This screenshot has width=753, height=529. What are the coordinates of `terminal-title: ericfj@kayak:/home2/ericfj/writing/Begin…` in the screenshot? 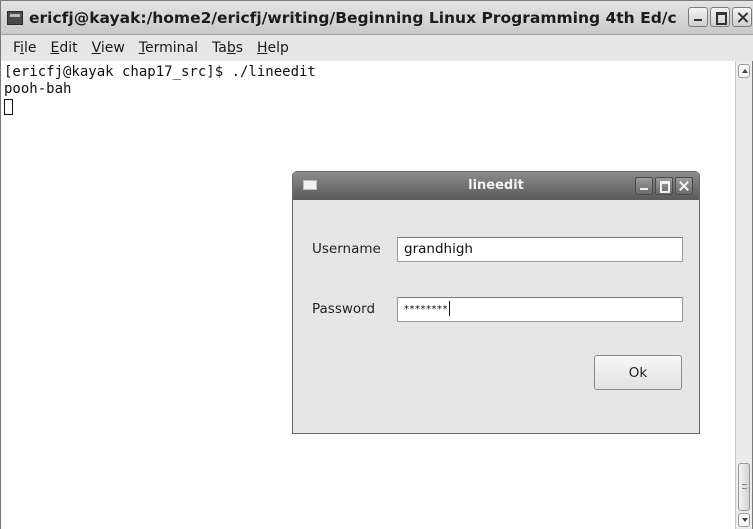 It's located at (353, 17).